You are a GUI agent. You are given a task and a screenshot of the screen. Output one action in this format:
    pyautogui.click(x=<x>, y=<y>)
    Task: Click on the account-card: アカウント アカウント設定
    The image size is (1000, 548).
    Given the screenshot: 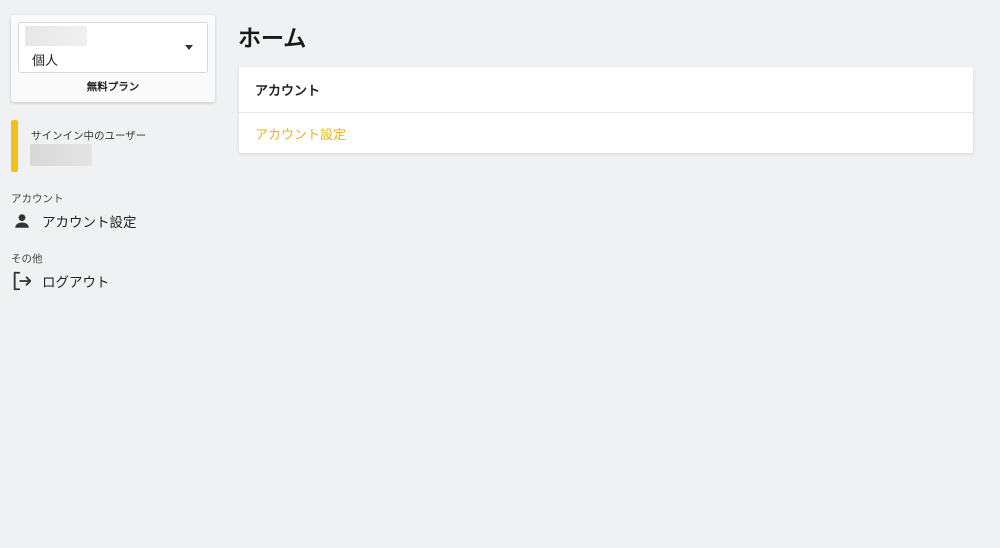 What is the action you would take?
    pyautogui.click(x=606, y=110)
    